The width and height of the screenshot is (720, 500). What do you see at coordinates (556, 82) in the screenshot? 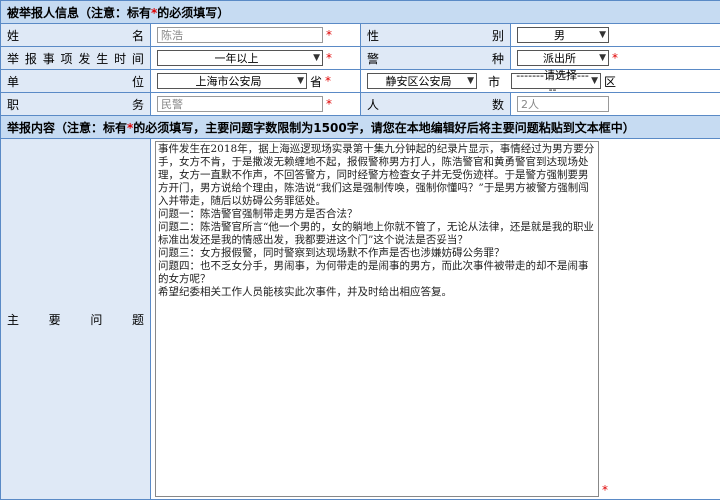
I see `unit-area-select: -------请选择----- ▼` at bounding box center [556, 82].